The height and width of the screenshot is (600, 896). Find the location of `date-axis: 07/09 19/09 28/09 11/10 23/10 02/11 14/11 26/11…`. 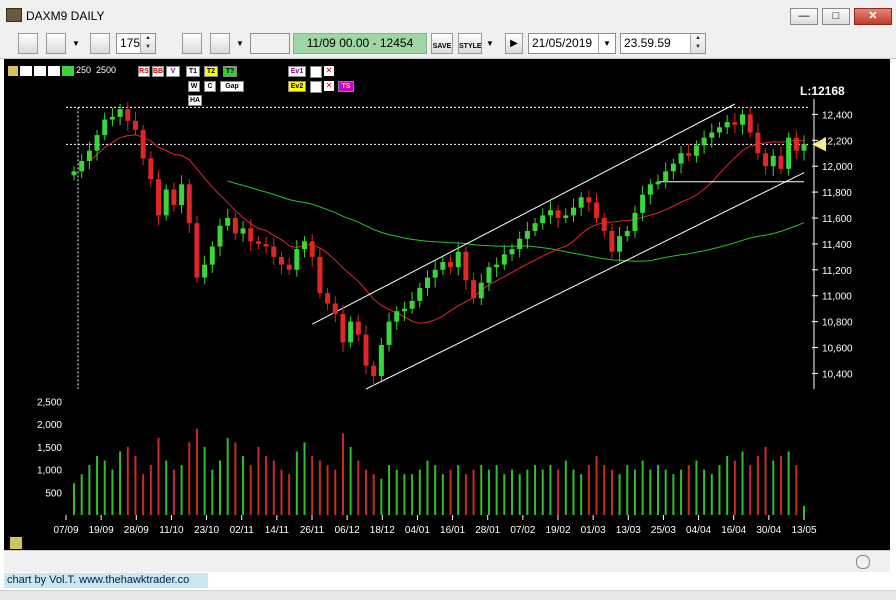

date-axis: 07/09 19/09 28/09 11/10 23/10 02/11 14/11 26/11… is located at coordinates (435, 525).